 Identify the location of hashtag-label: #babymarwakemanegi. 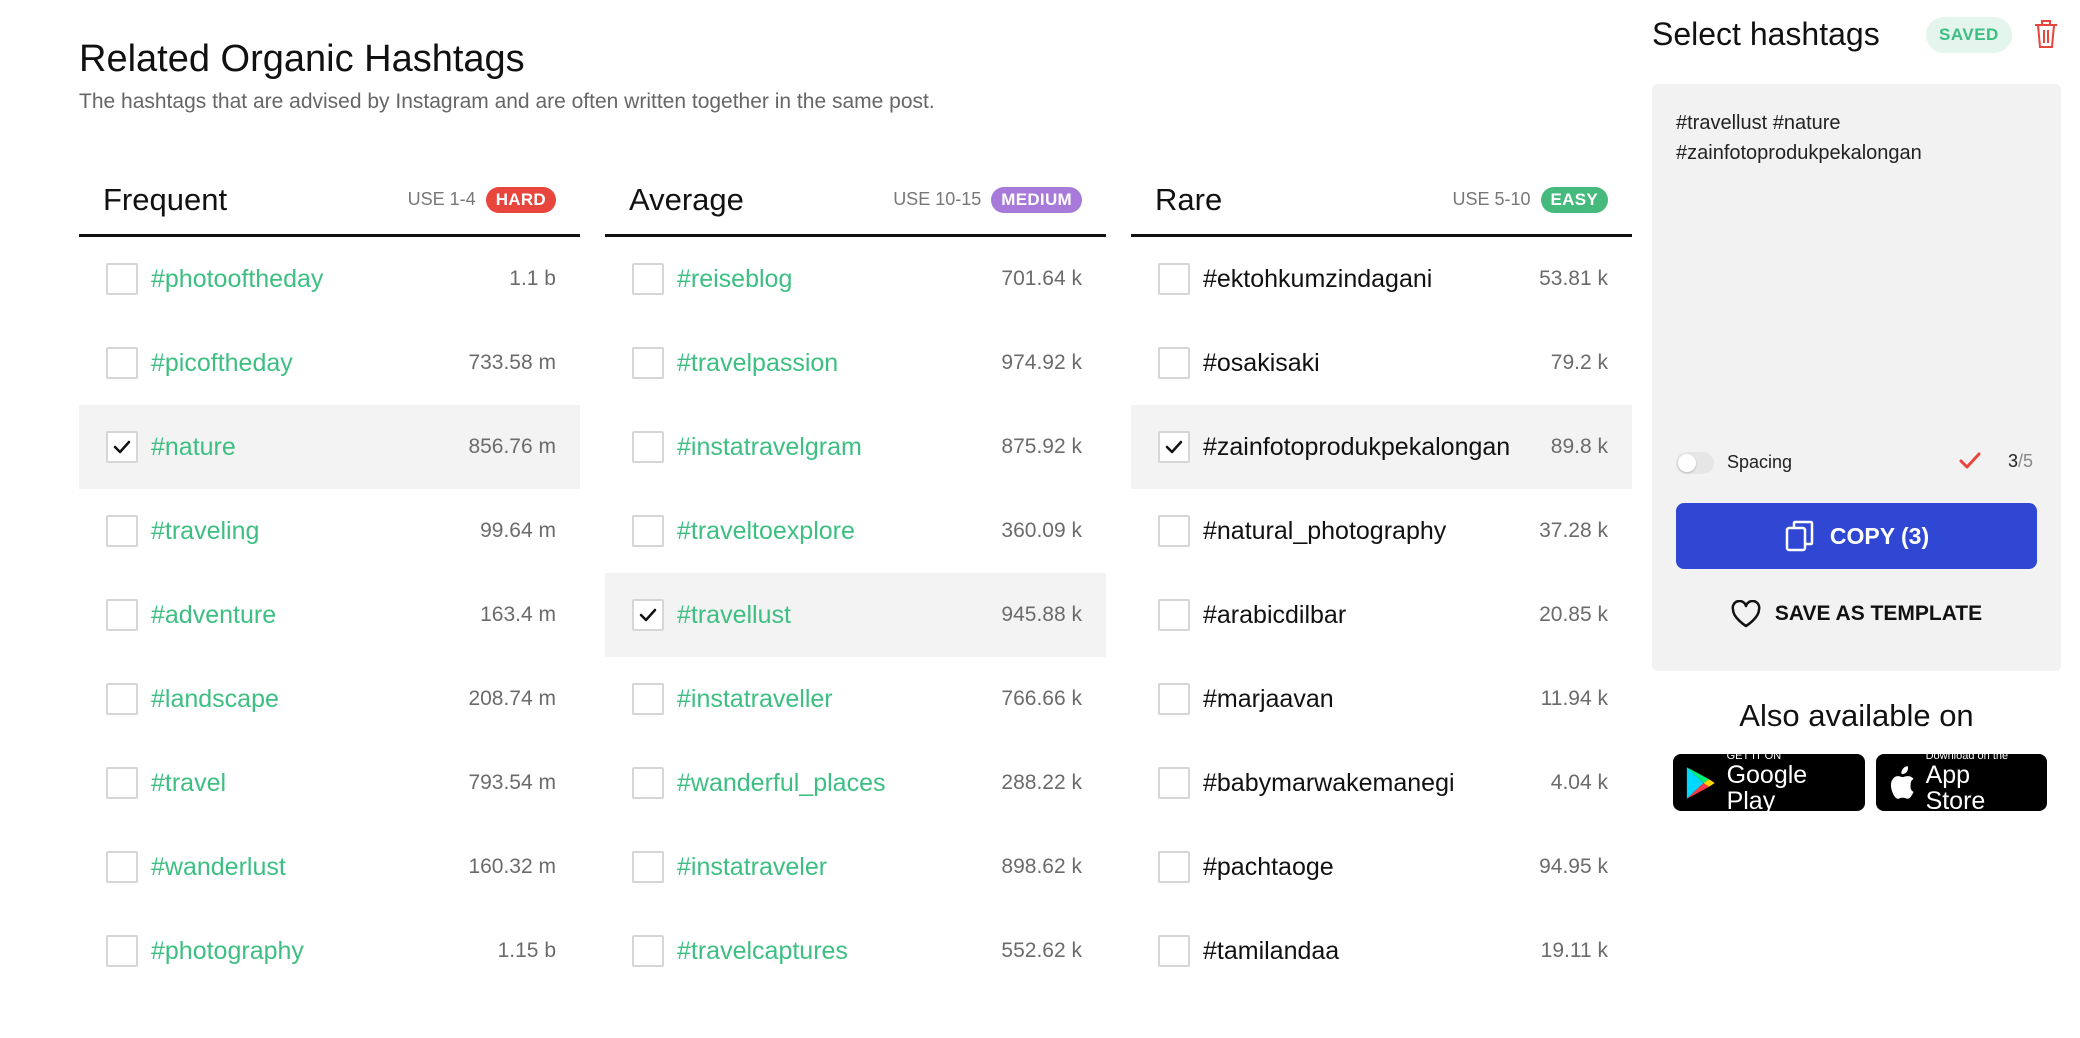
(1377, 783).